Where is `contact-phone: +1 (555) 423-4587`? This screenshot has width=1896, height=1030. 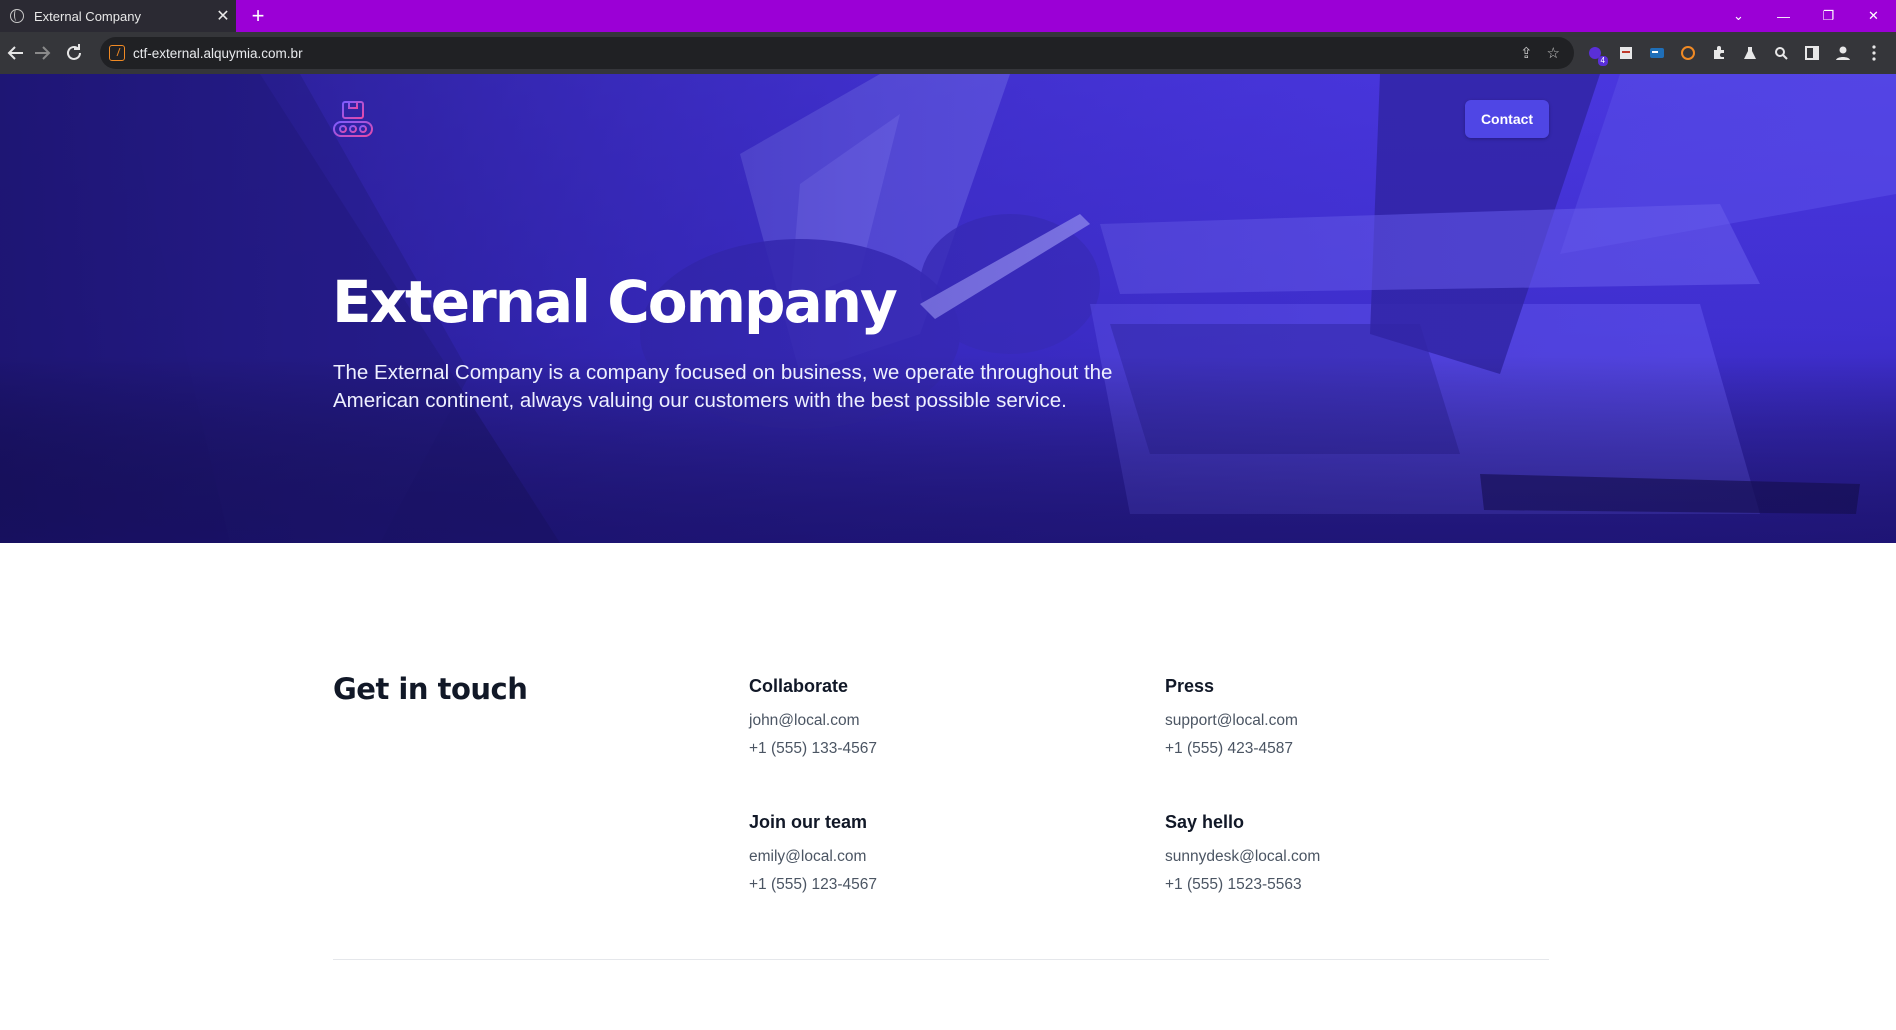
contact-phone: +1 (555) 423-4587 is located at coordinates (1229, 748).